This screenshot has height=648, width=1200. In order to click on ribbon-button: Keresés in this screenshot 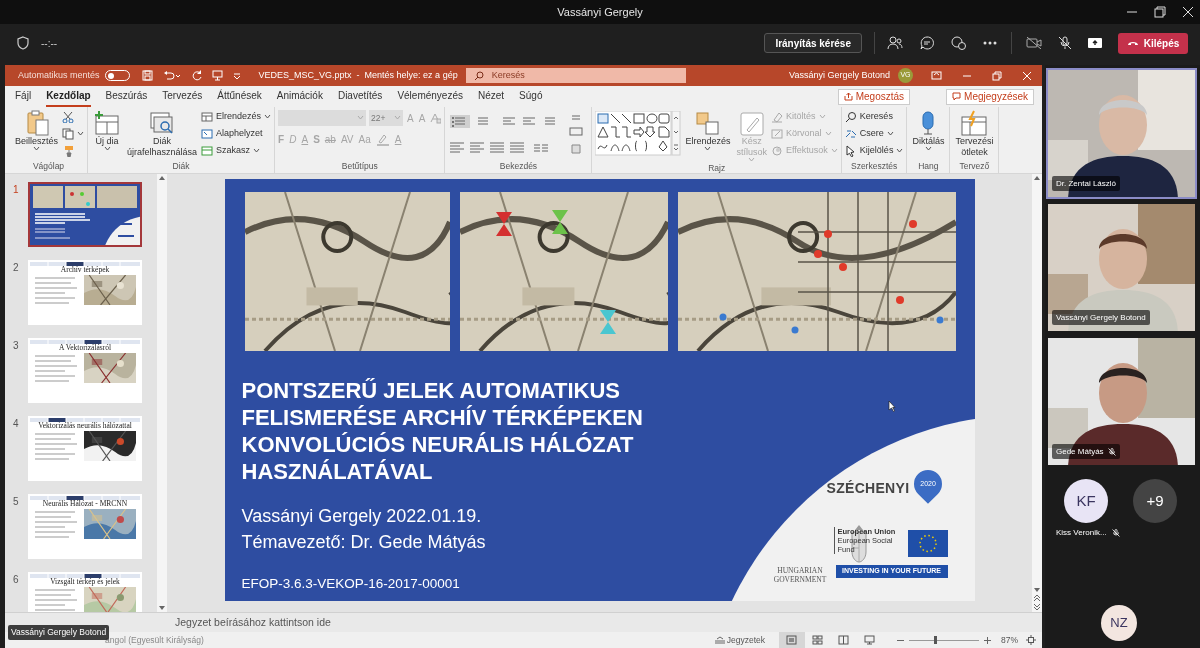, I will do `click(874, 117)`.